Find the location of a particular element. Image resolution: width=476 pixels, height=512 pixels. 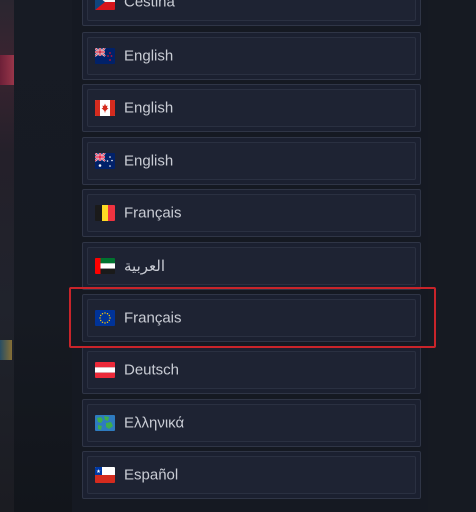

australia-flag-icon is located at coordinates (105, 161).